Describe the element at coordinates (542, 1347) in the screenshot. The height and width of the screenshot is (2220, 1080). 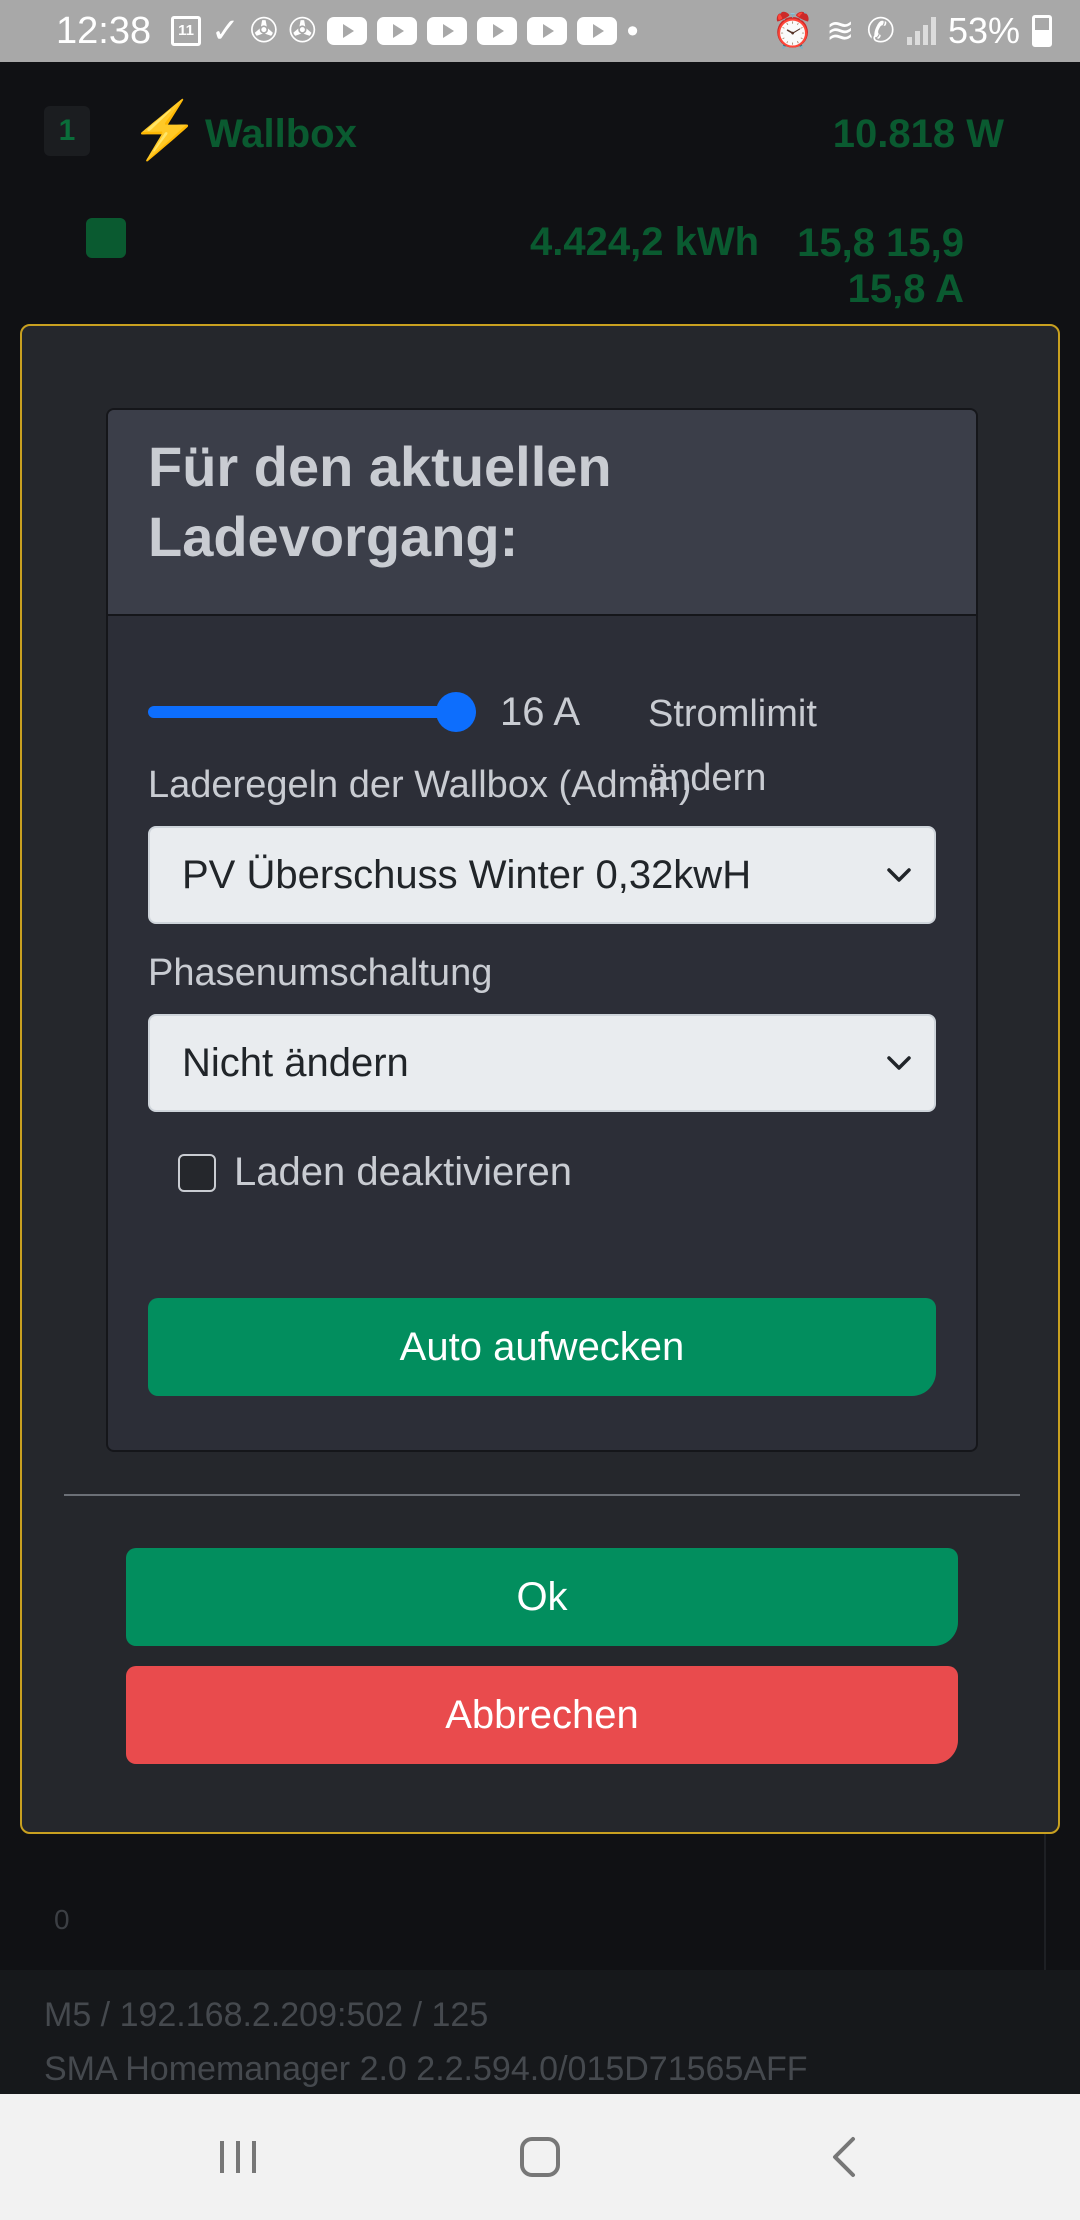
I see `wake-car-button: Auto aufwecken` at that location.